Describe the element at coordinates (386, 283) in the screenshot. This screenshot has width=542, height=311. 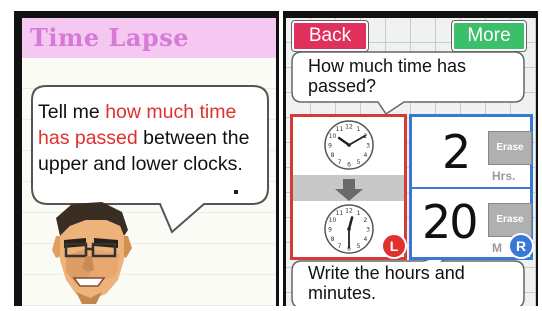
I see `instruction-text: Write the hours and minutes.` at that location.